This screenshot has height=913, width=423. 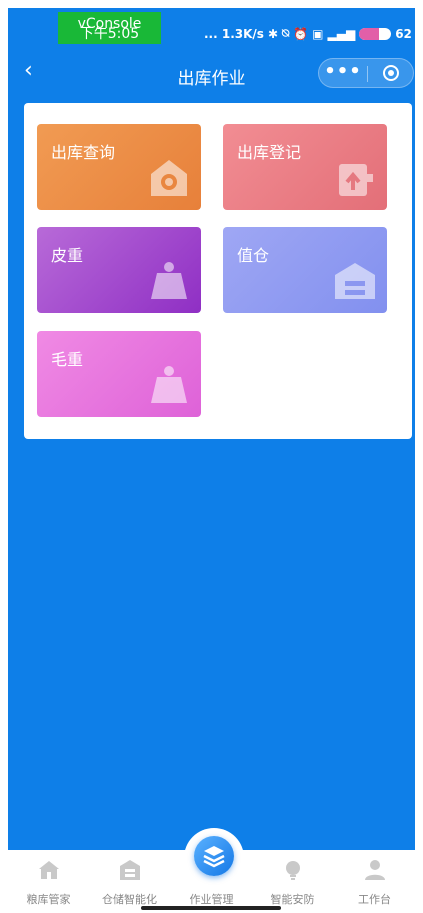 I want to click on tile-gross-weight: 毛重, so click(x=119, y=374).